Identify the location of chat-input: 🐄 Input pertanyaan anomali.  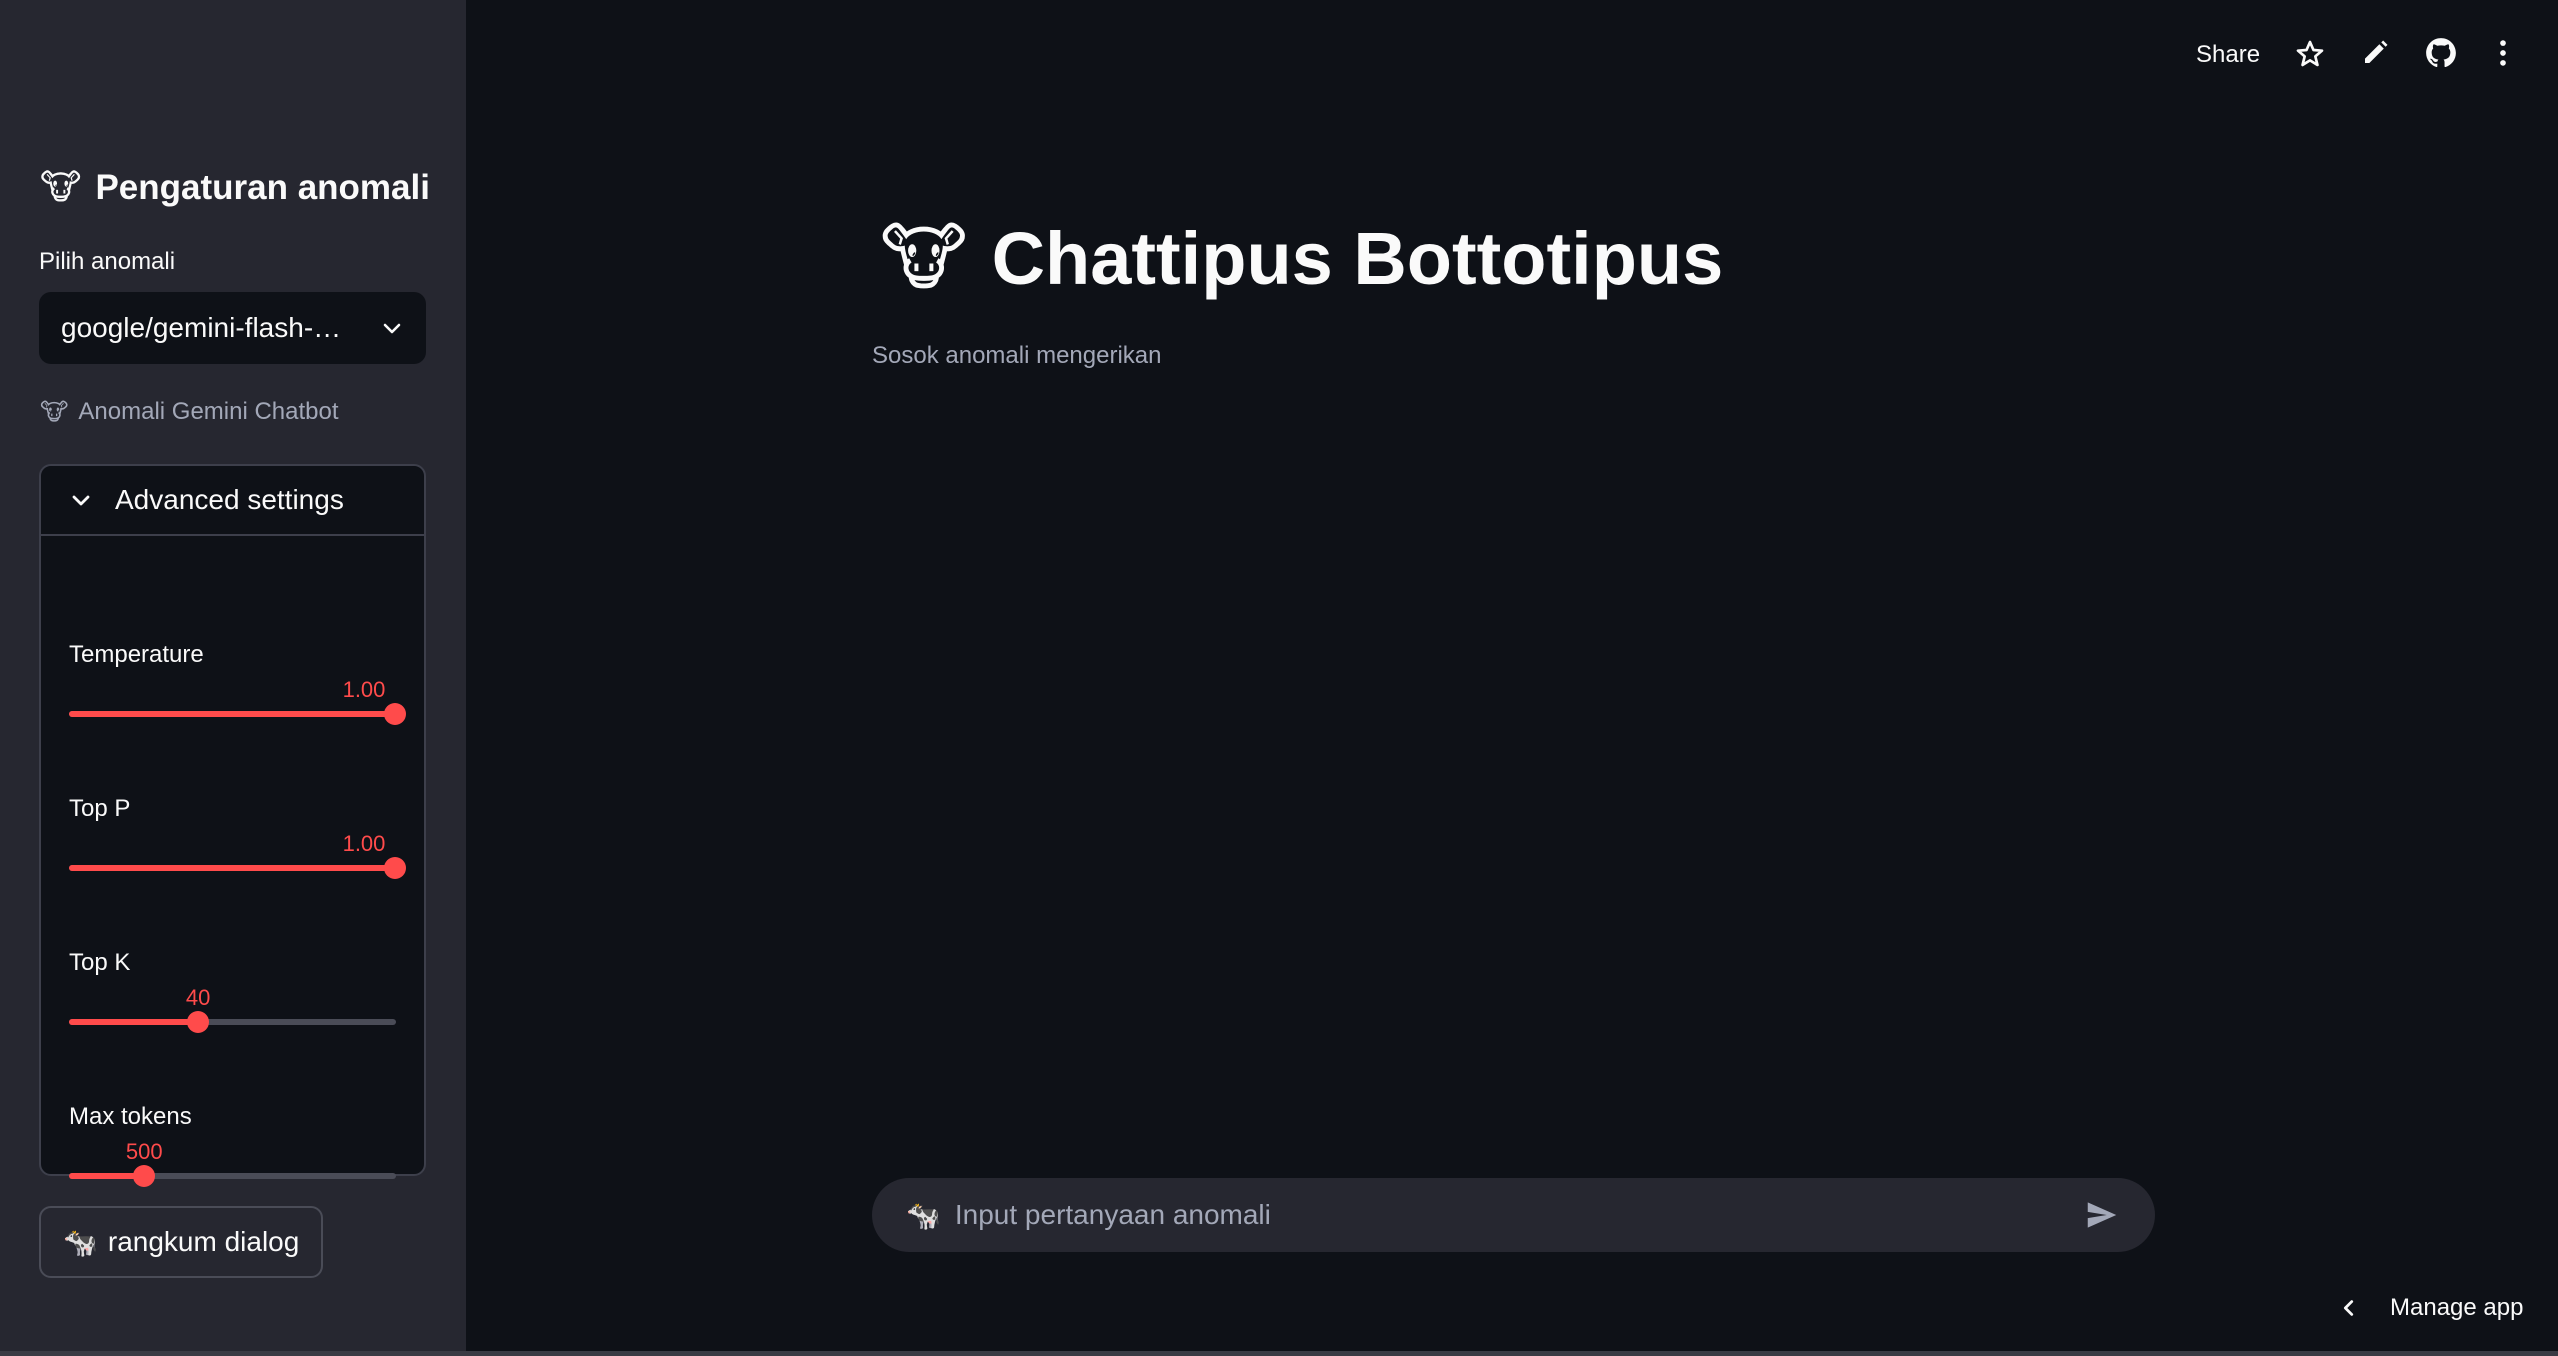
(1513, 1215).